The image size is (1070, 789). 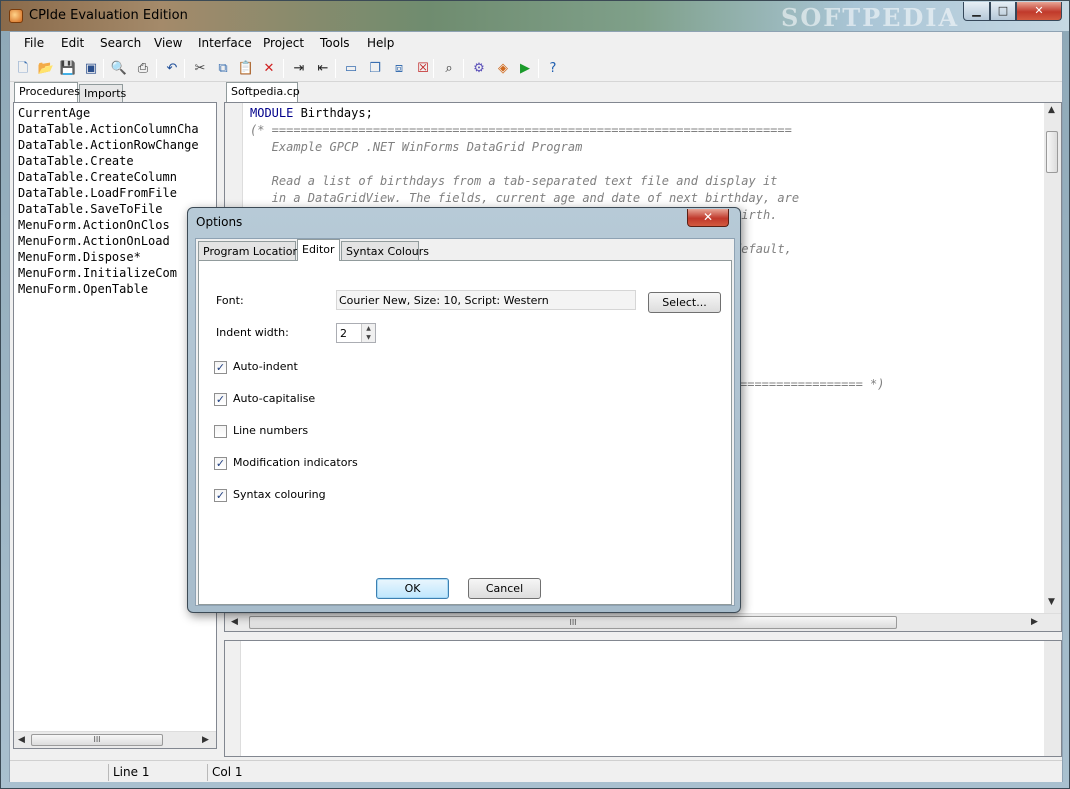 I want to click on output-vscrollbar, so click(x=1052, y=698).